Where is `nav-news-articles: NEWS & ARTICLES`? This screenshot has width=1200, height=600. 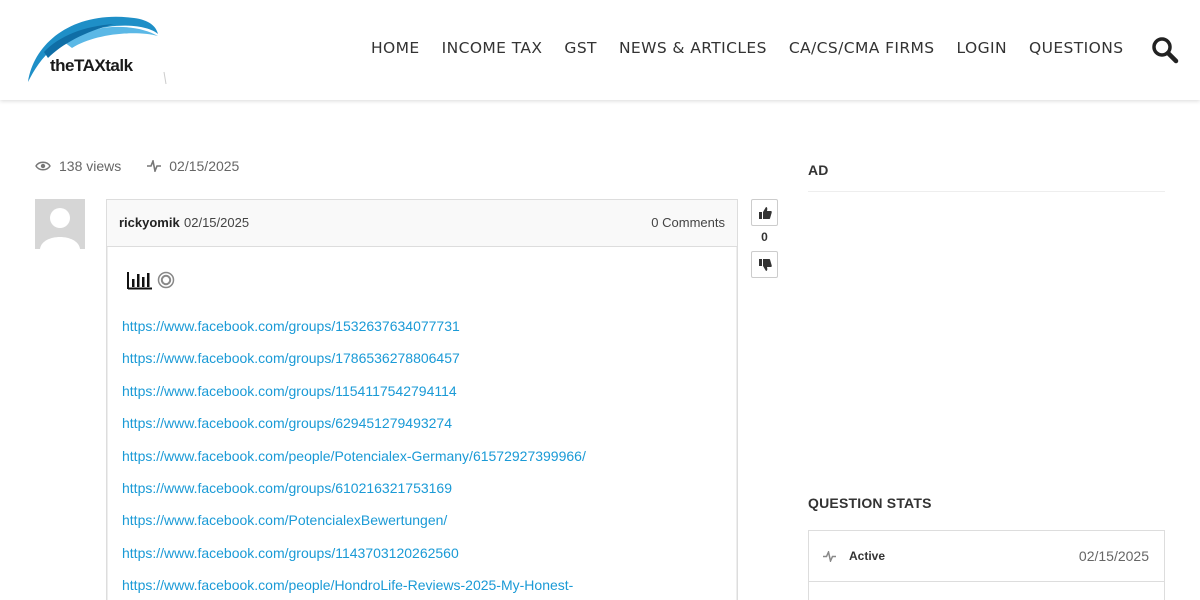
nav-news-articles: NEWS & ARTICLES is located at coordinates (693, 48).